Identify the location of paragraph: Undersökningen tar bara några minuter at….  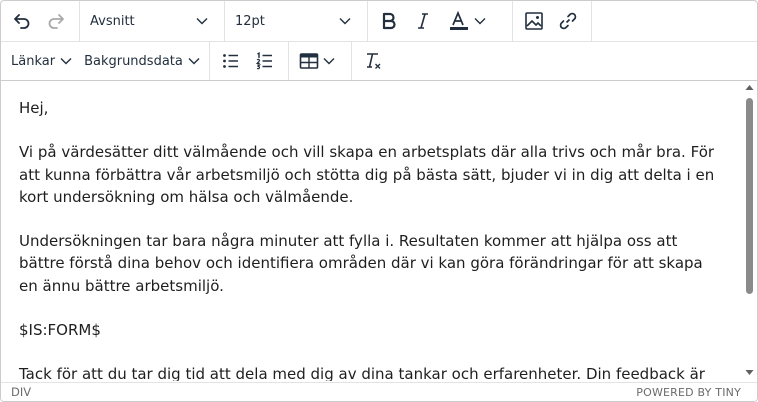
(361, 263).